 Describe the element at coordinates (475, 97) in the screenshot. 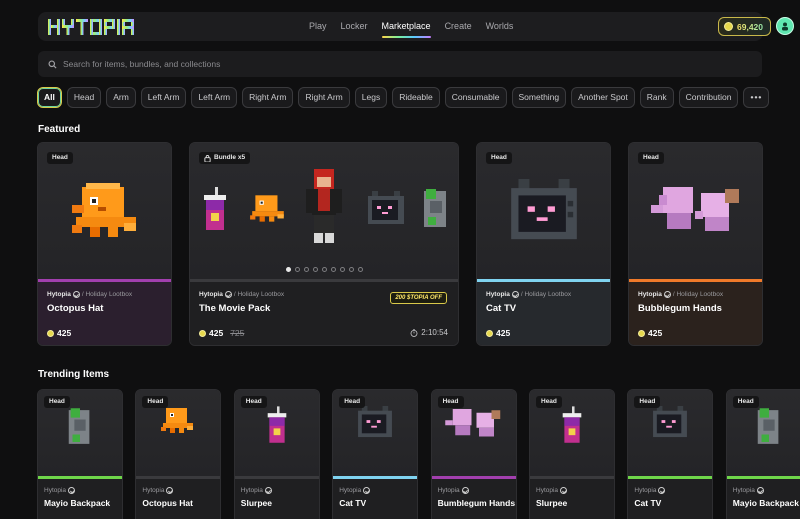

I see `filter-consumable: Consumable` at that location.